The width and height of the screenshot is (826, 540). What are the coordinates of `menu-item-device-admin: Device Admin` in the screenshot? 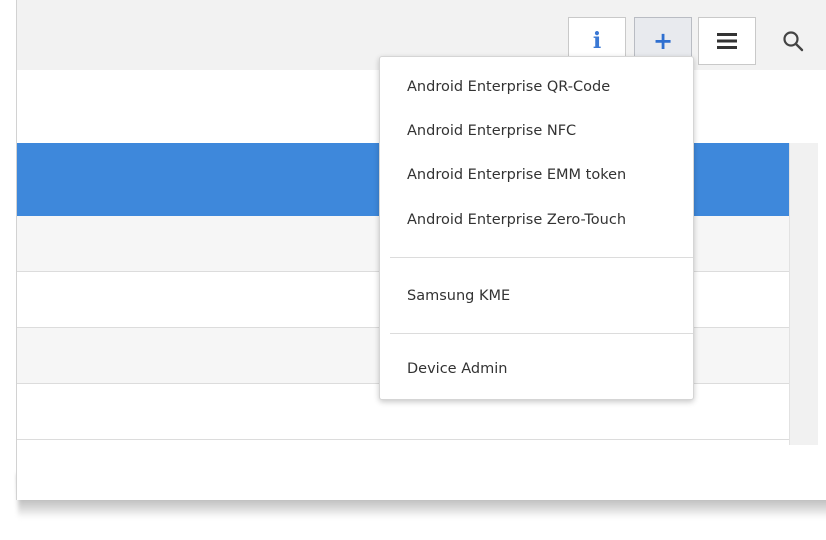 It's located at (536, 369).